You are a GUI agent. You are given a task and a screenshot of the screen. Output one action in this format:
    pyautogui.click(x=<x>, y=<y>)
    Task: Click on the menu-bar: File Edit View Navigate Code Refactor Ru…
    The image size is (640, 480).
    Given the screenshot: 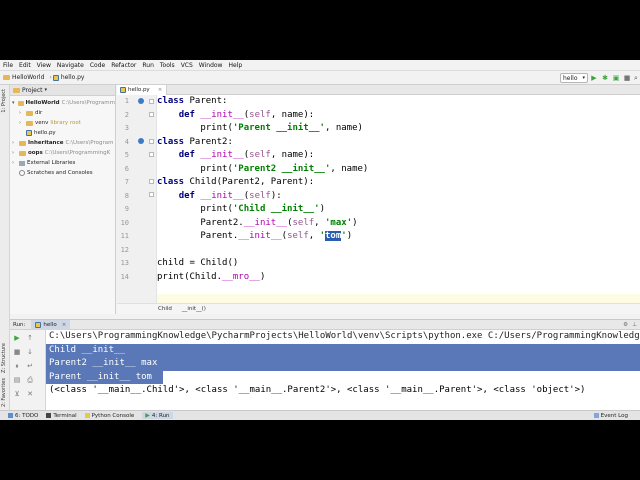 What is the action you would take?
    pyautogui.click(x=320, y=65)
    